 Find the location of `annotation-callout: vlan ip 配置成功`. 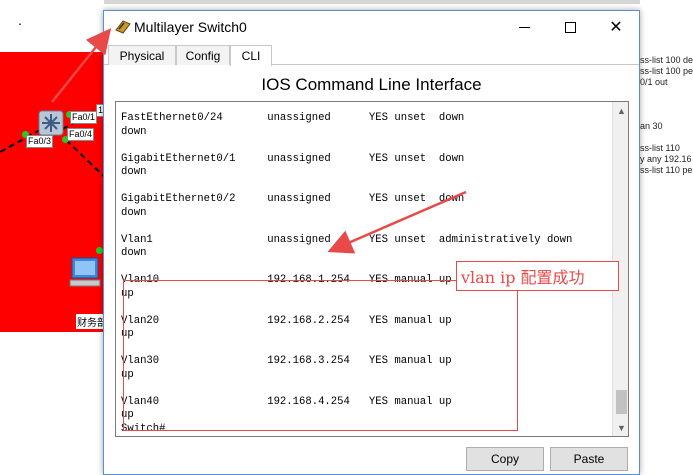

annotation-callout: vlan ip 配置成功 is located at coordinates (537, 276).